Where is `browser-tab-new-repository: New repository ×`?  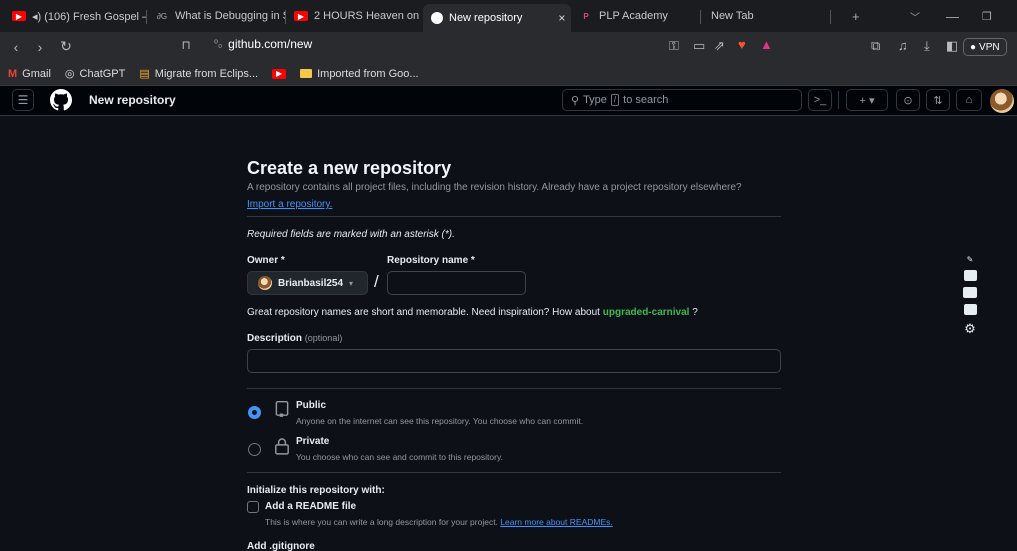
browser-tab-new-repository: New repository × is located at coordinates (497, 18).